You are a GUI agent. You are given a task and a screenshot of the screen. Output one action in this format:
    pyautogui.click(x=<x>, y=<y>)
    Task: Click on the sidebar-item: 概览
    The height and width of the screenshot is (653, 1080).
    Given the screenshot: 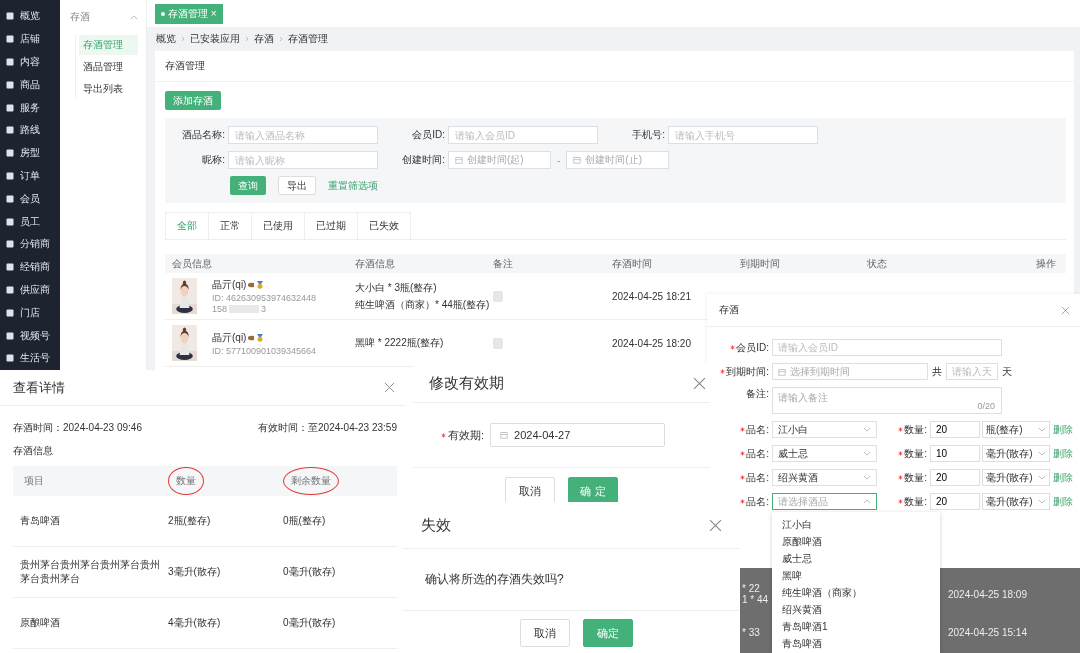 What is the action you would take?
    pyautogui.click(x=30, y=16)
    